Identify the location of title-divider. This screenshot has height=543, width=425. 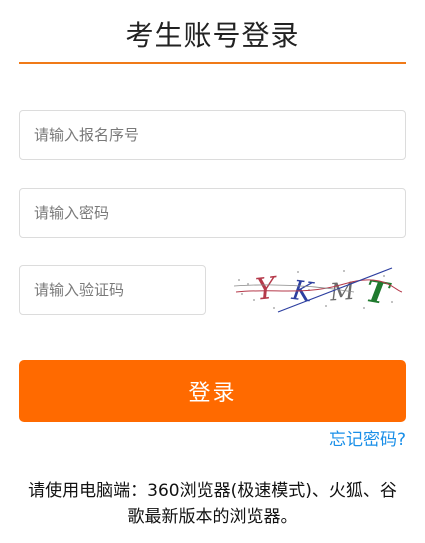
(212, 63).